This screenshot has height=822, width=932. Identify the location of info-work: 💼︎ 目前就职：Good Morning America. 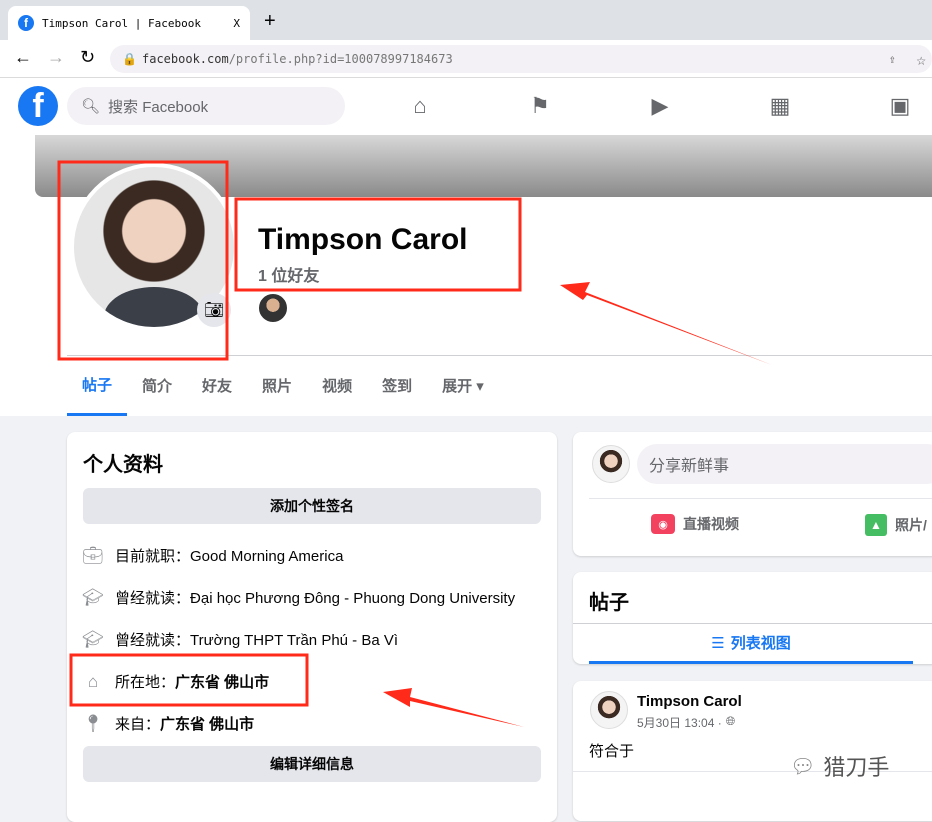
(212, 555).